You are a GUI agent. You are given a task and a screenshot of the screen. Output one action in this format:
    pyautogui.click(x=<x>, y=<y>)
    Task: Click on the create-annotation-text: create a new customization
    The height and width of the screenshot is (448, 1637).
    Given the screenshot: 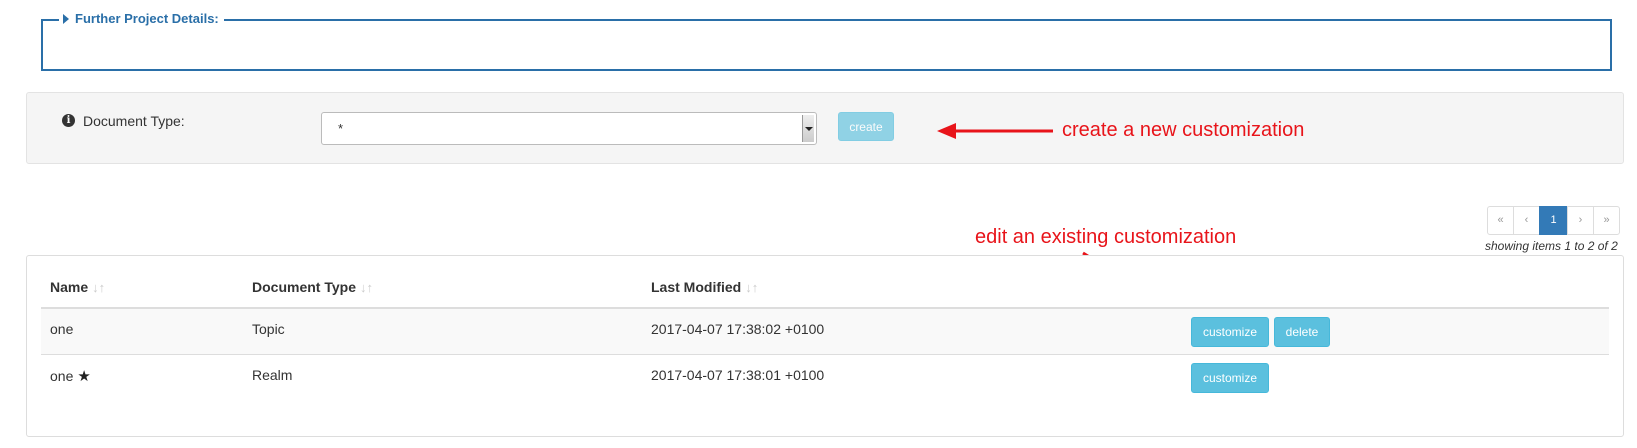 What is the action you would take?
    pyautogui.click(x=1183, y=130)
    